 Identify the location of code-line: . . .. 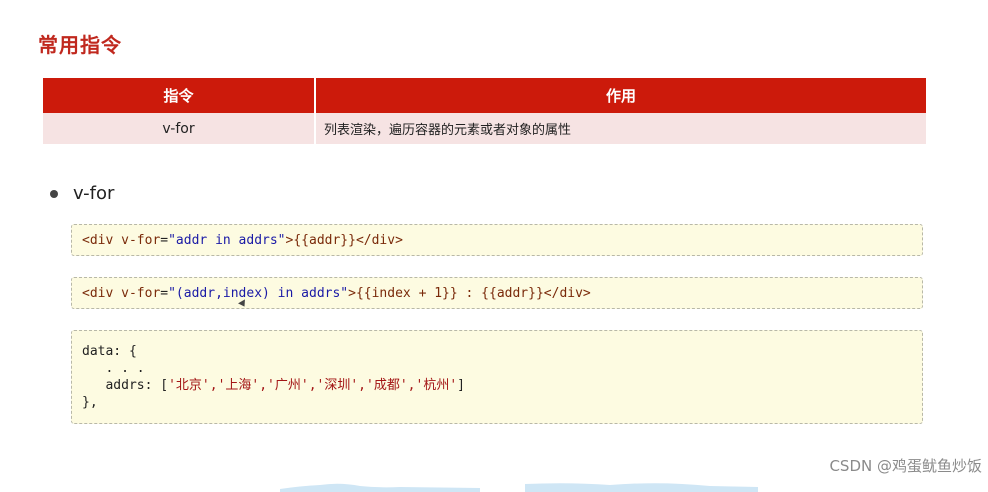
(113, 368).